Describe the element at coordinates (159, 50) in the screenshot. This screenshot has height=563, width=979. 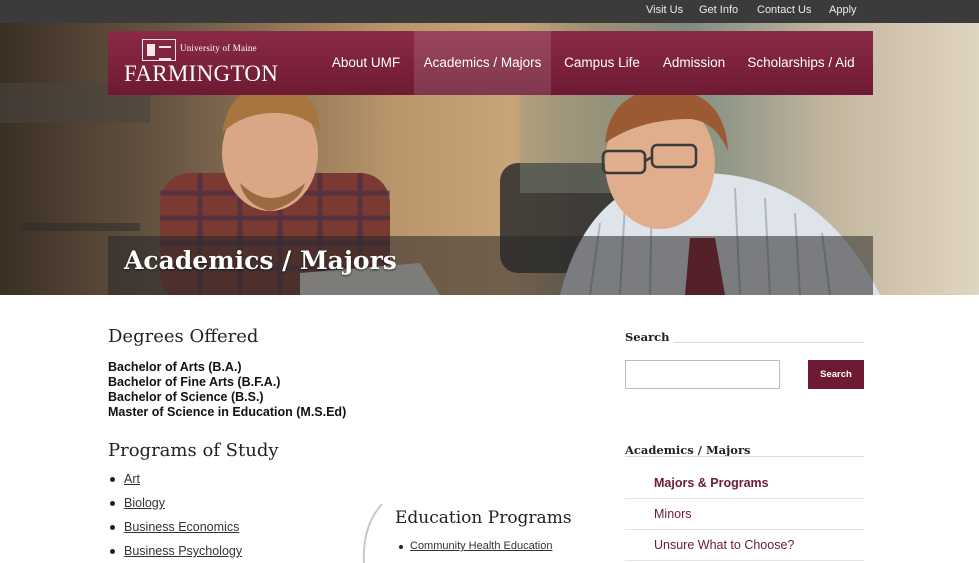
I see `university-crest-icon` at that location.